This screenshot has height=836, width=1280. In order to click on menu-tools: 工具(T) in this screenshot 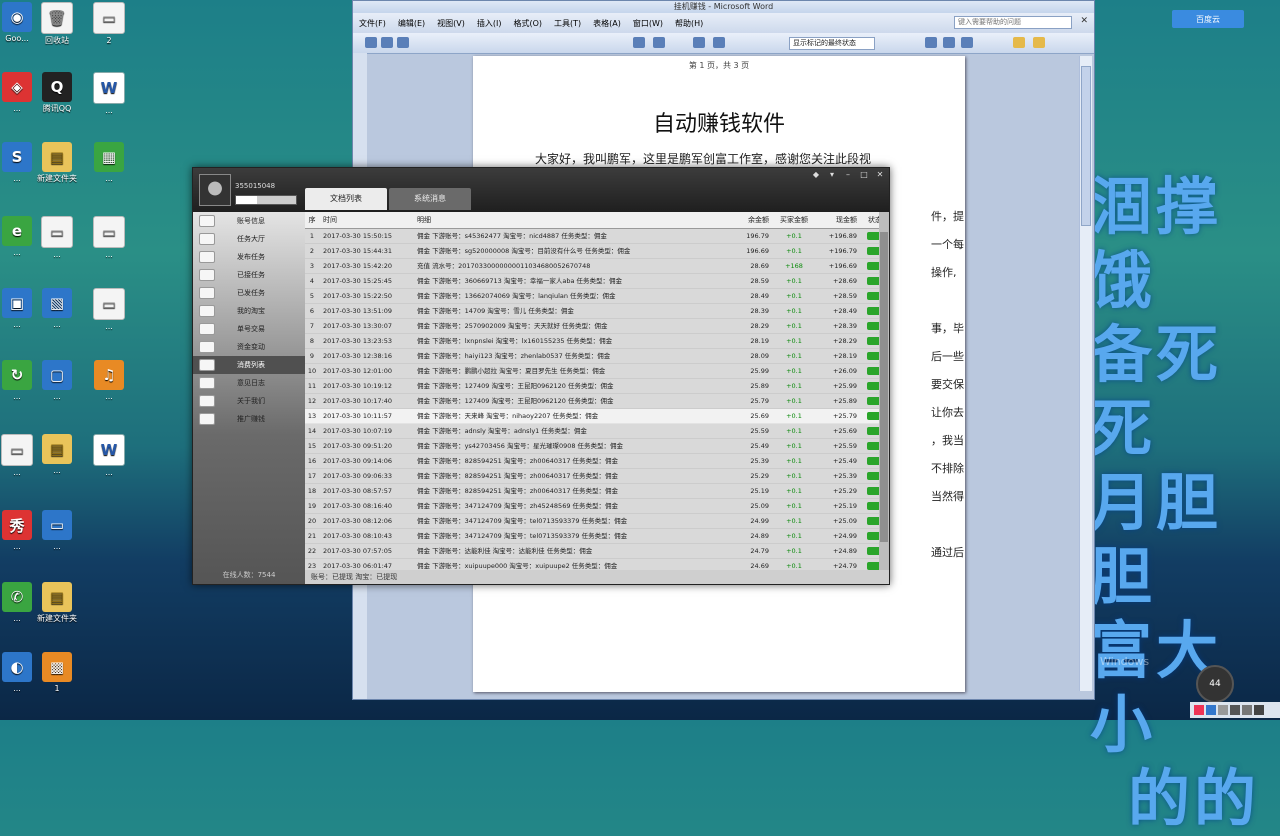, I will do `click(567, 23)`.